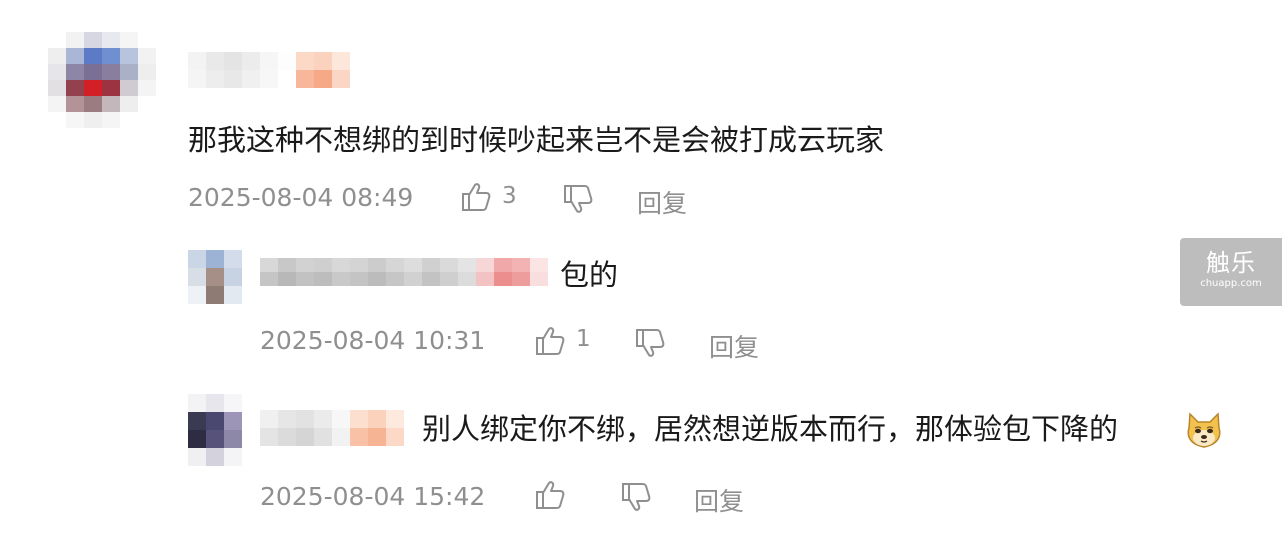  I want to click on watermark-domain: chuapp.com, so click(1231, 283).